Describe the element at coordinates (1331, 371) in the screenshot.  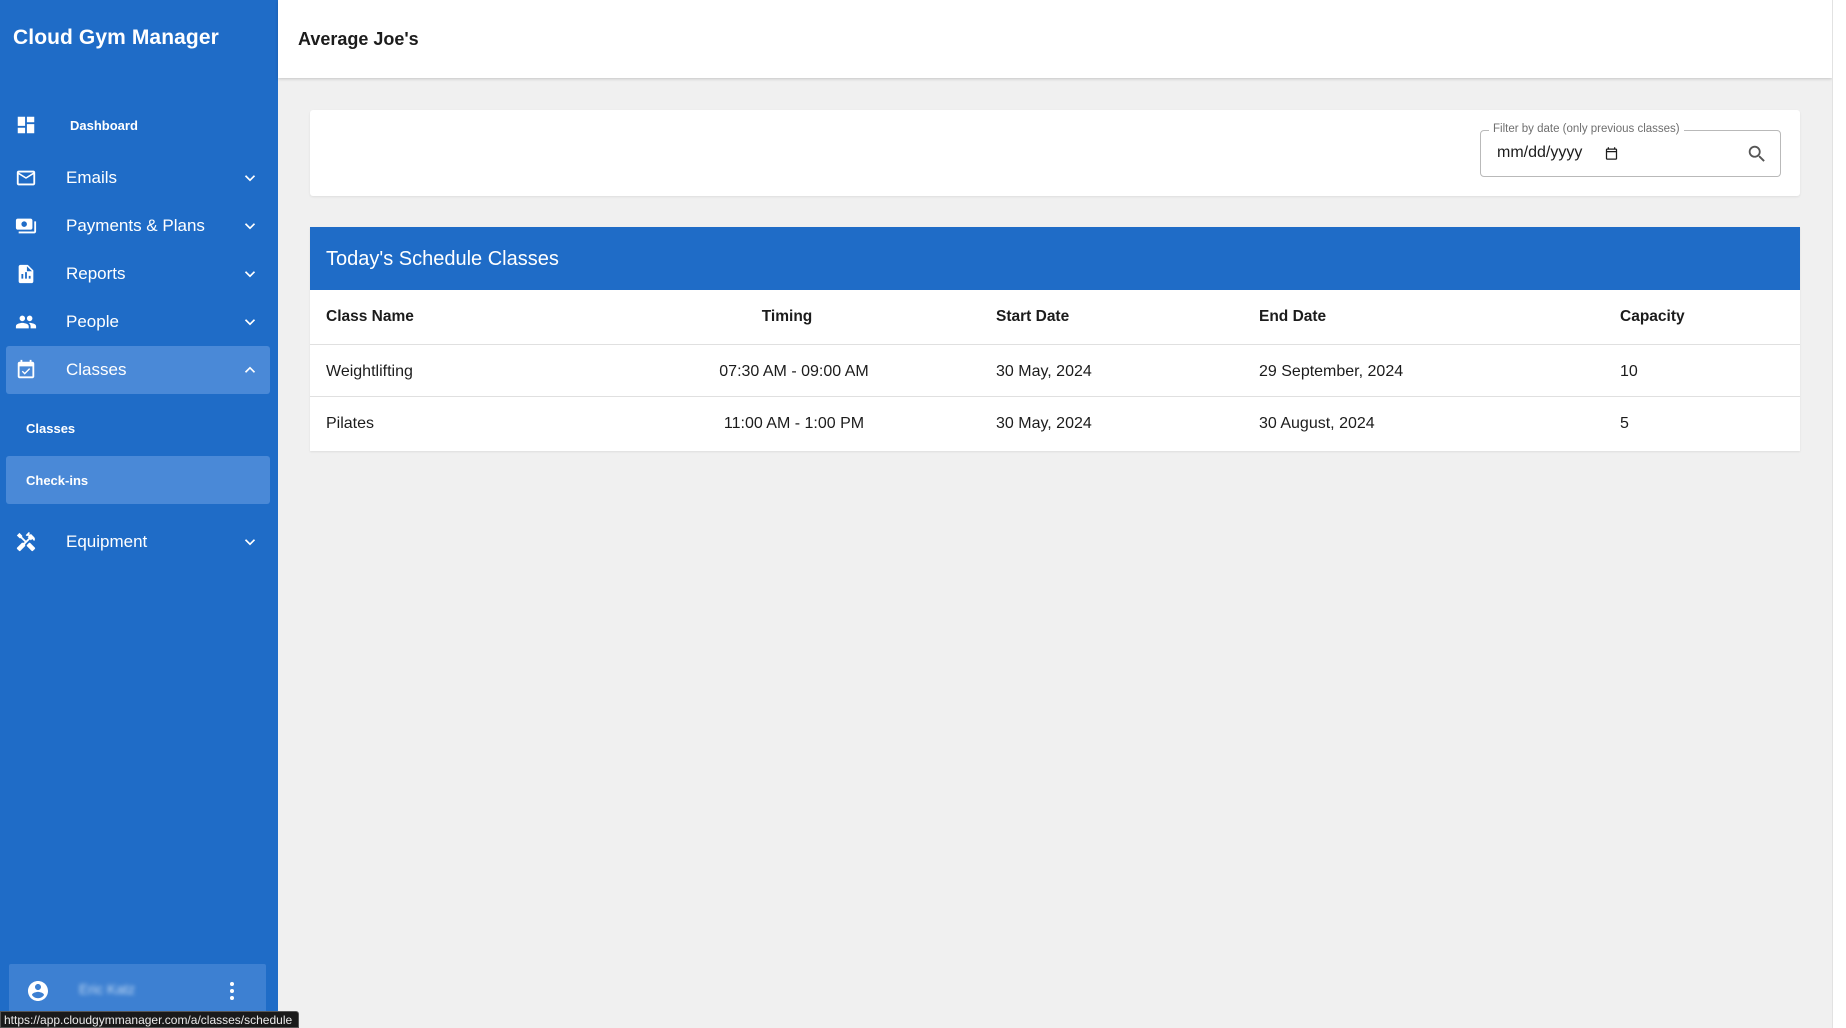
I see `cell-end-date: 29 September, 2024` at that location.